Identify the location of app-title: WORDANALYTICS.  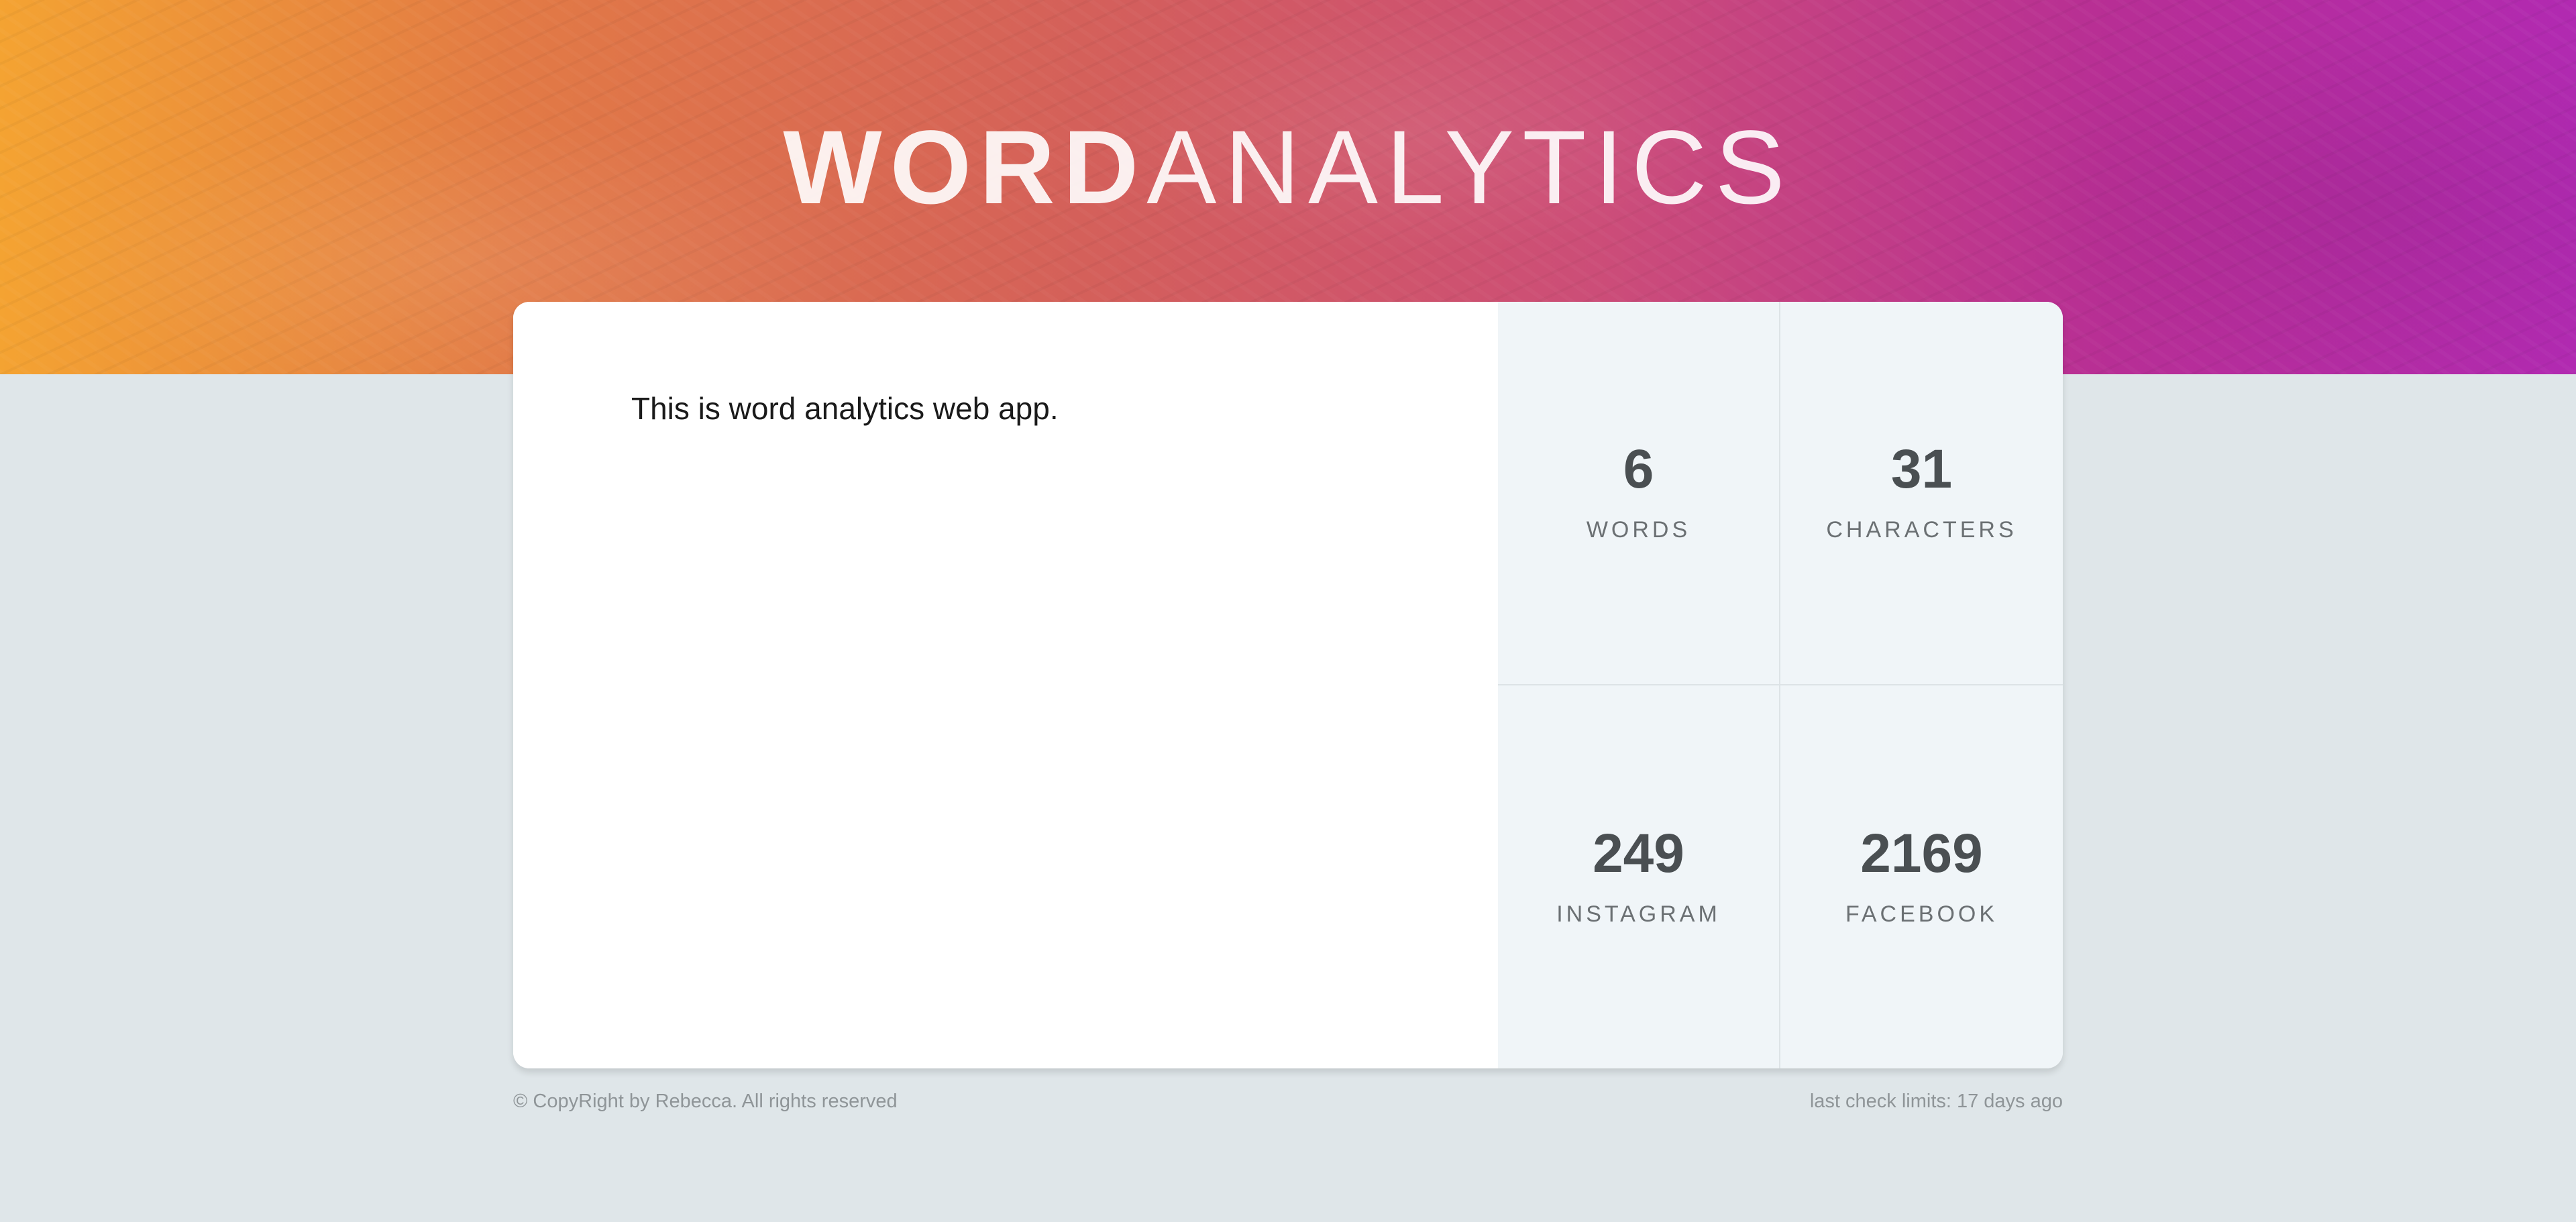
(1288, 167).